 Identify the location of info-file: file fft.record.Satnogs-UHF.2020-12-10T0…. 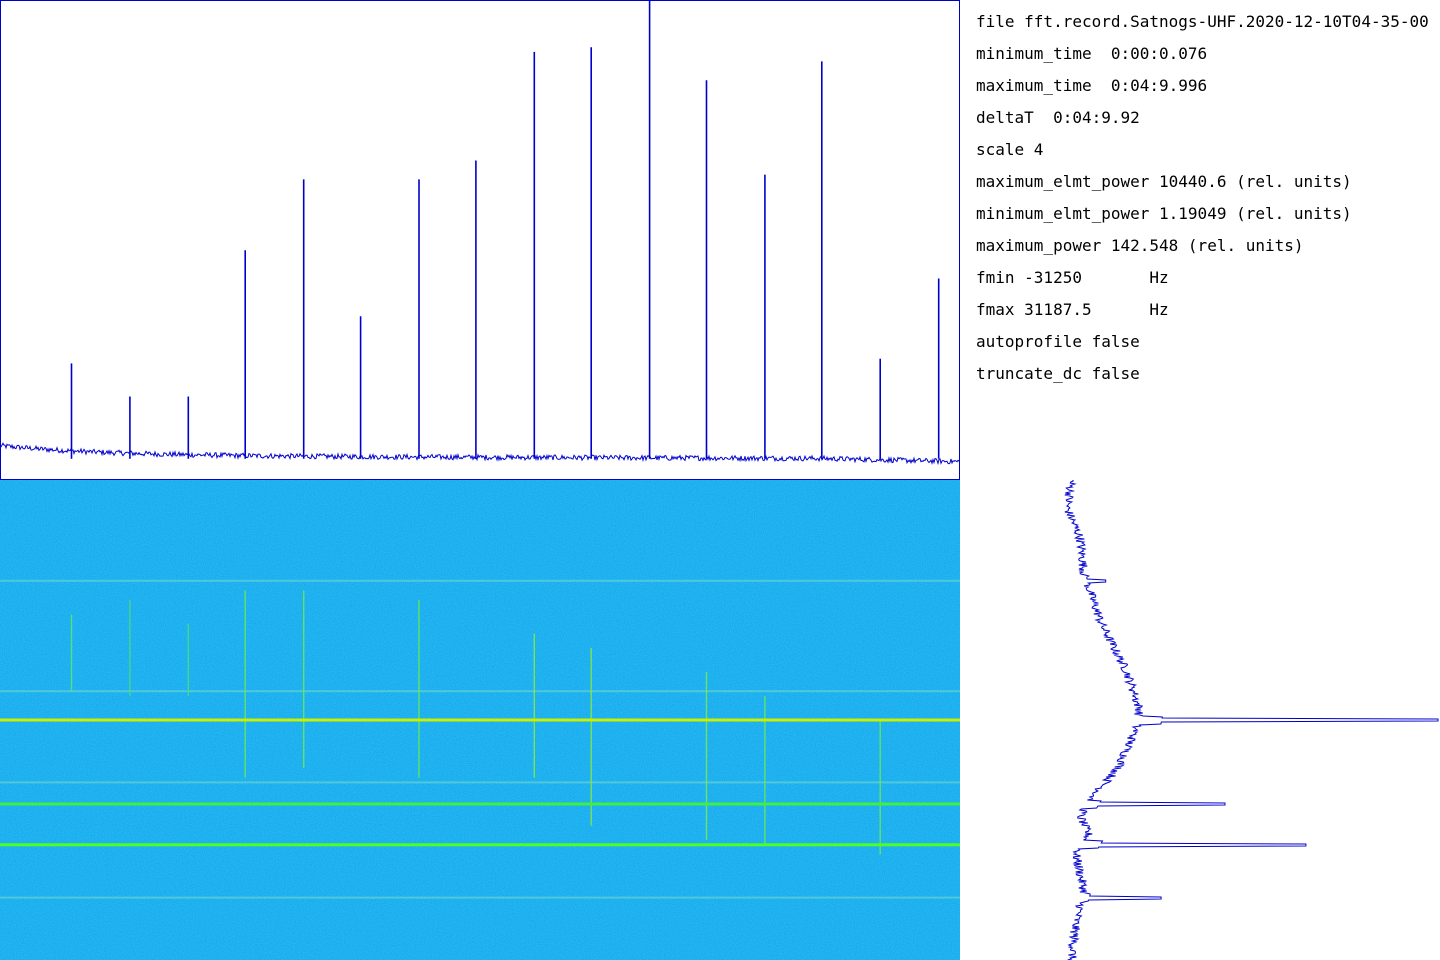
(1202, 21).